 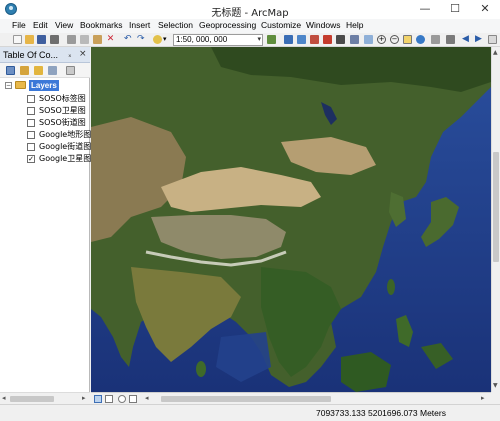 What do you see at coordinates (84, 39) in the screenshot?
I see `copy-icon` at bounding box center [84, 39].